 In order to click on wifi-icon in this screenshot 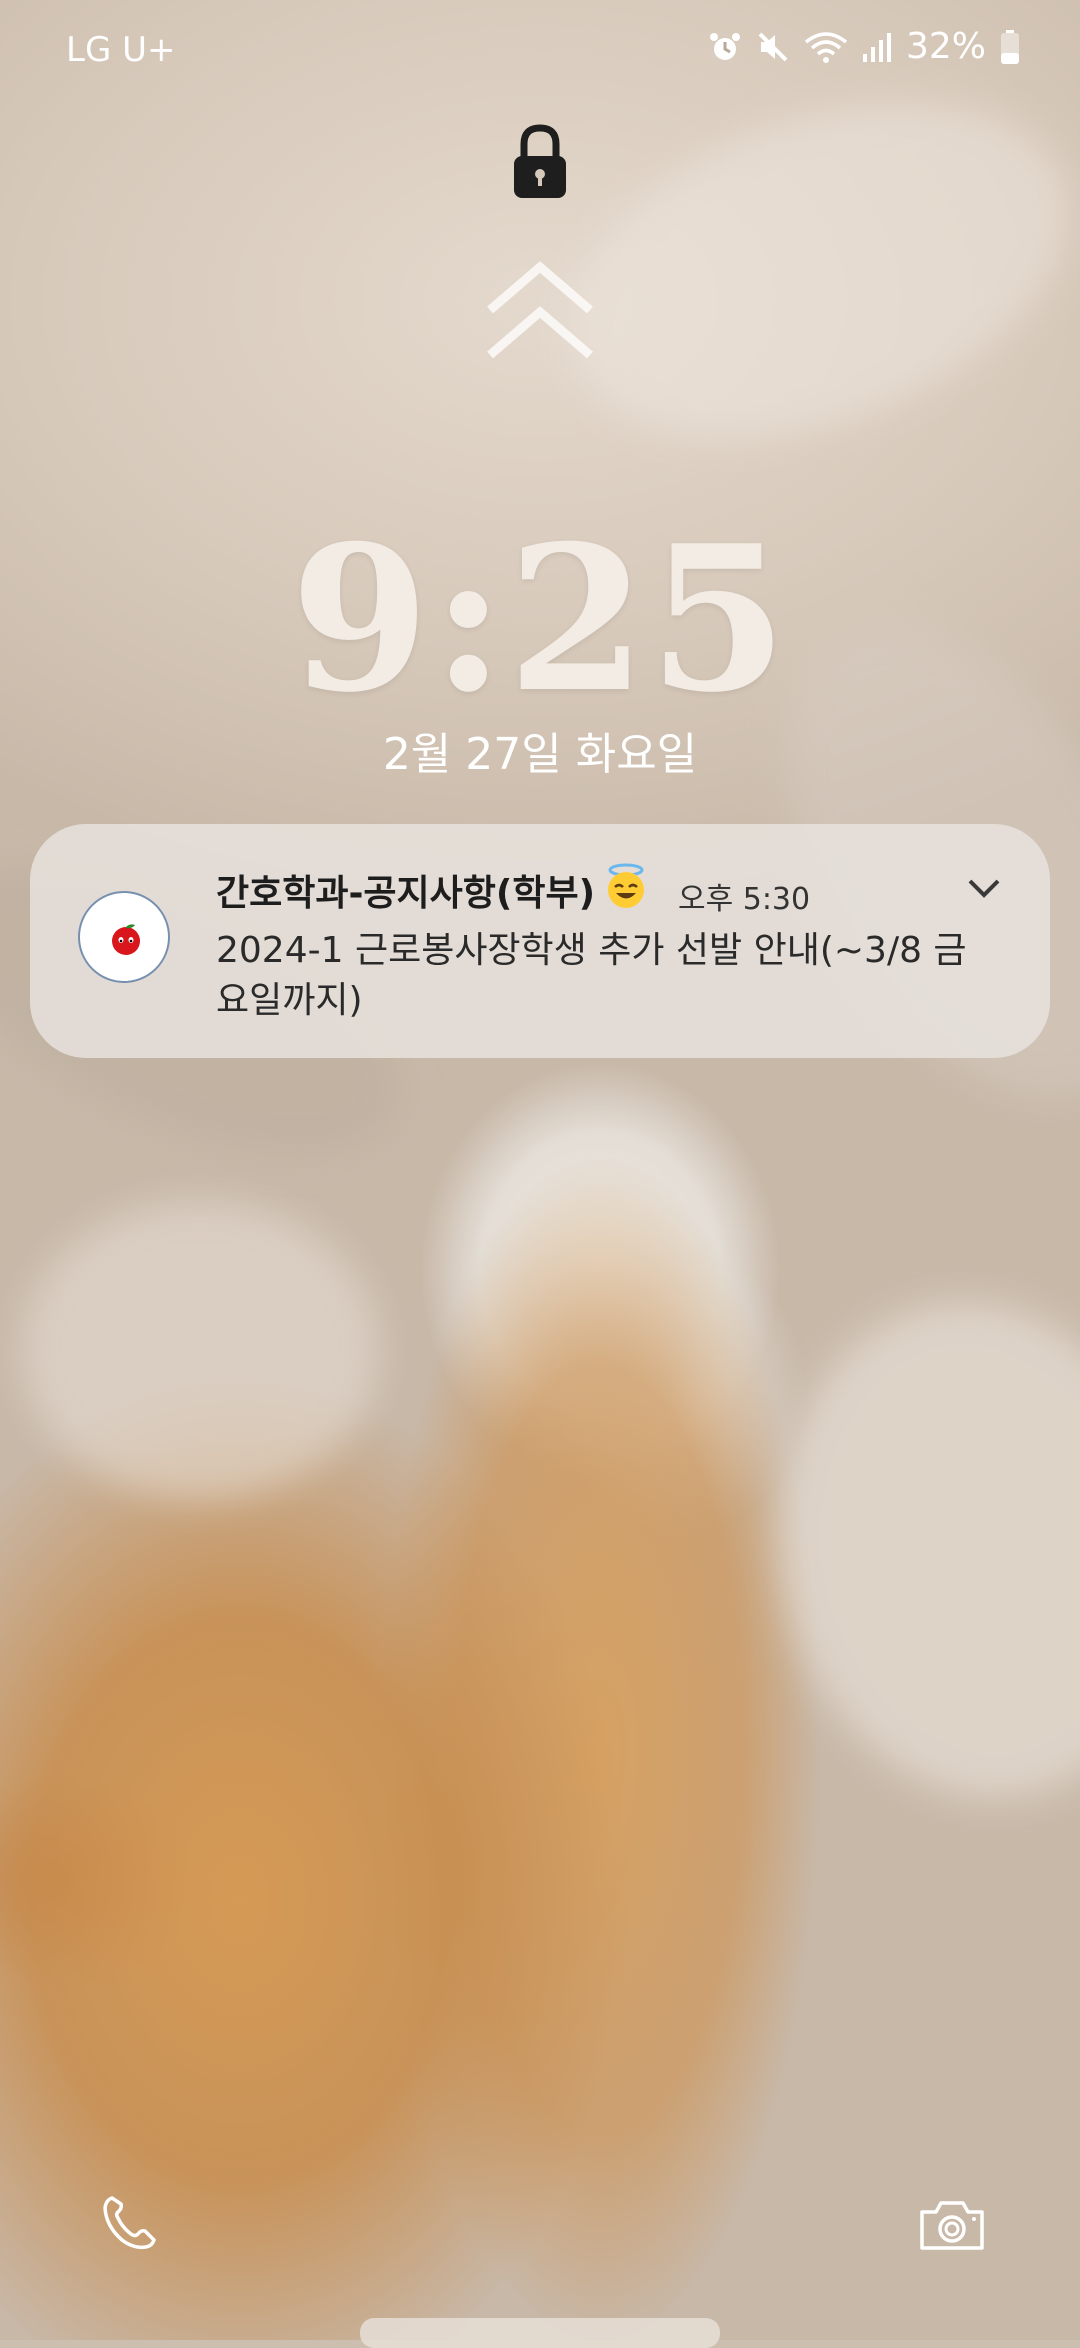, I will do `click(826, 47)`.